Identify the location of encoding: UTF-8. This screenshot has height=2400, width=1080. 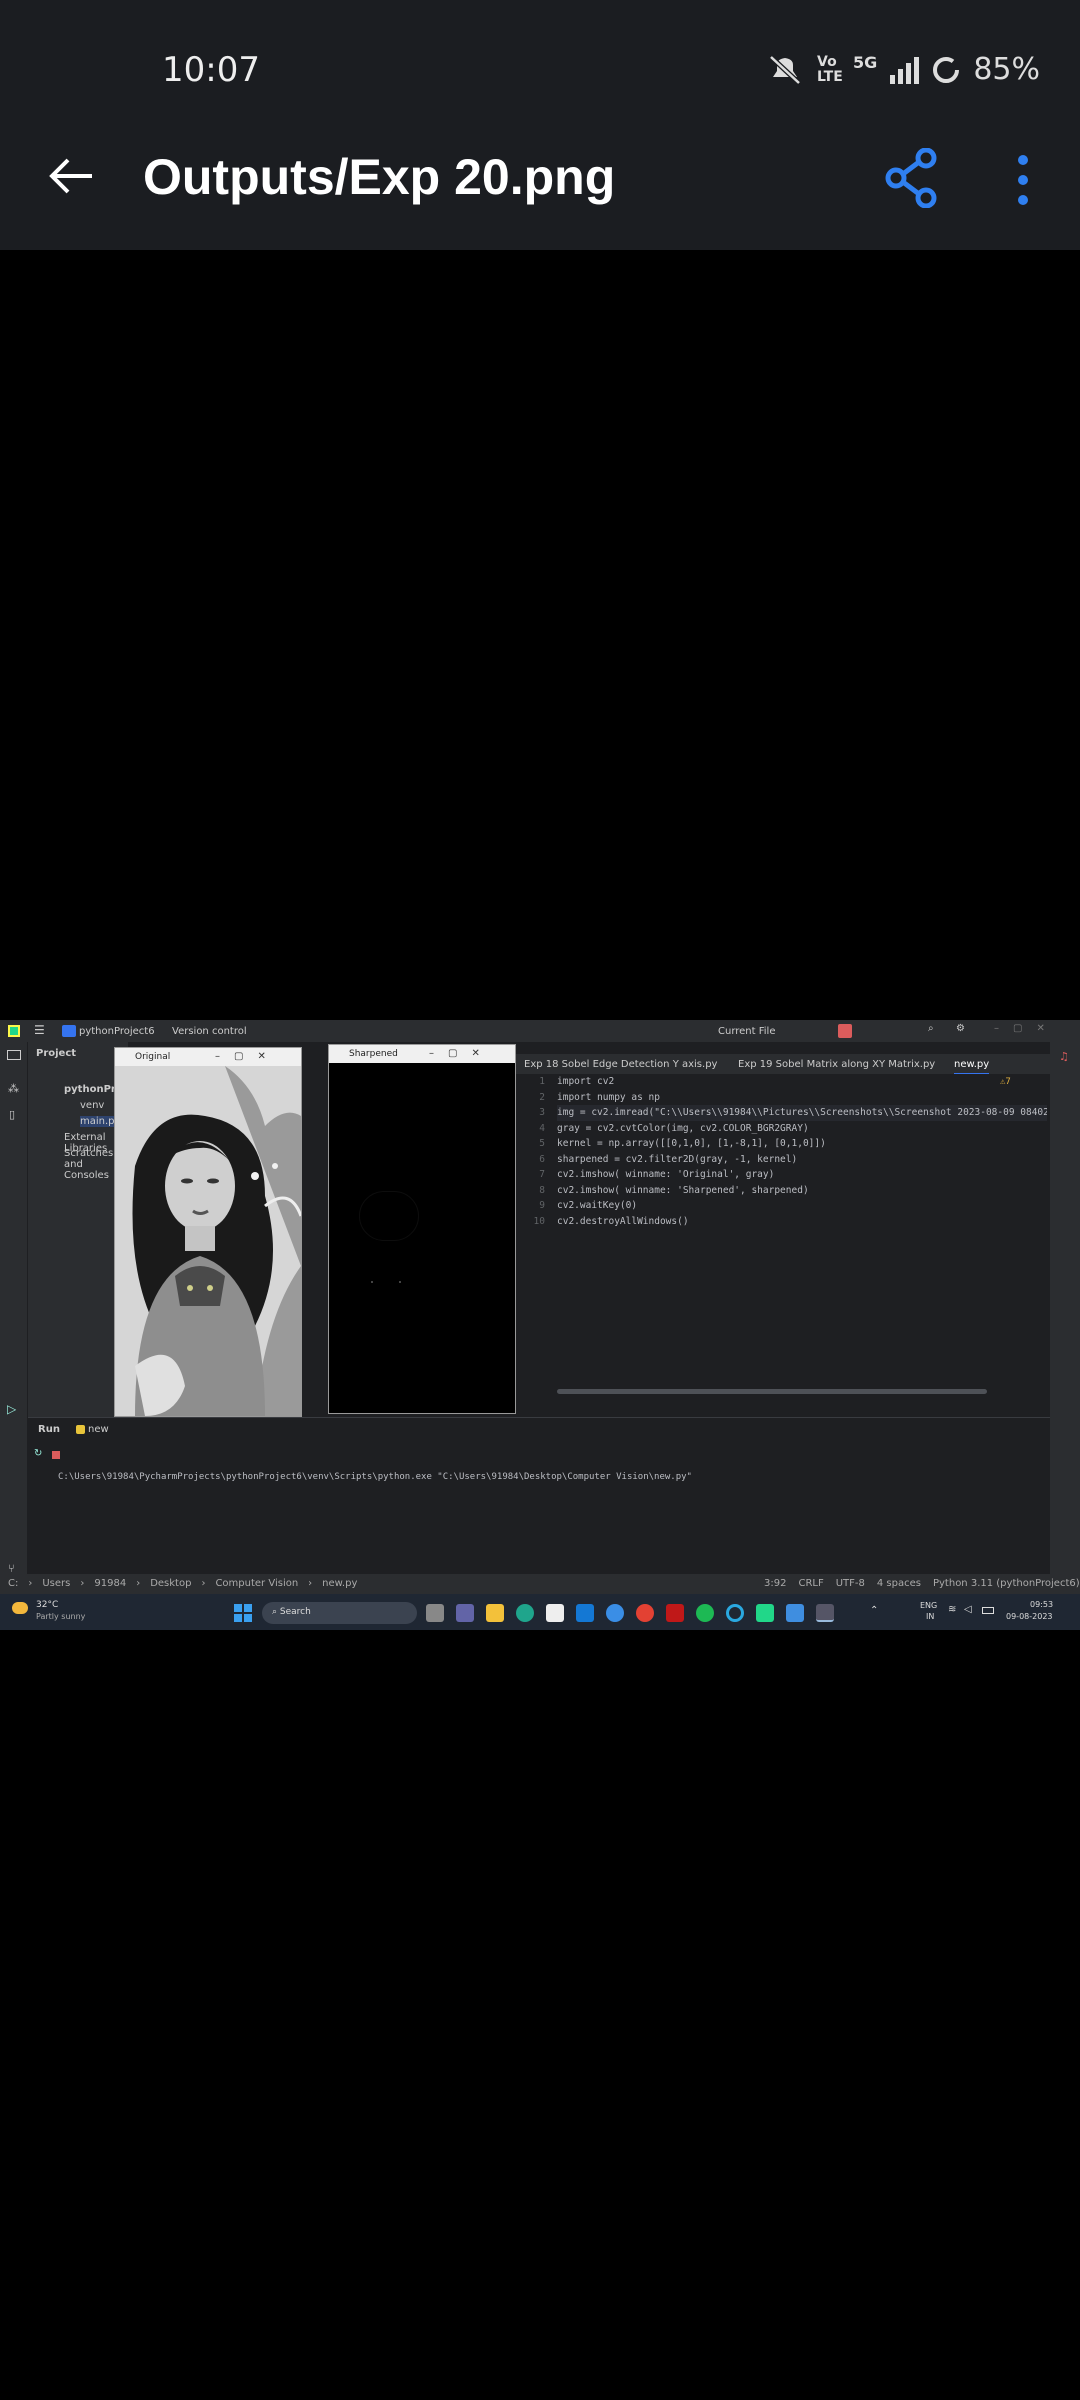
(850, 1583).